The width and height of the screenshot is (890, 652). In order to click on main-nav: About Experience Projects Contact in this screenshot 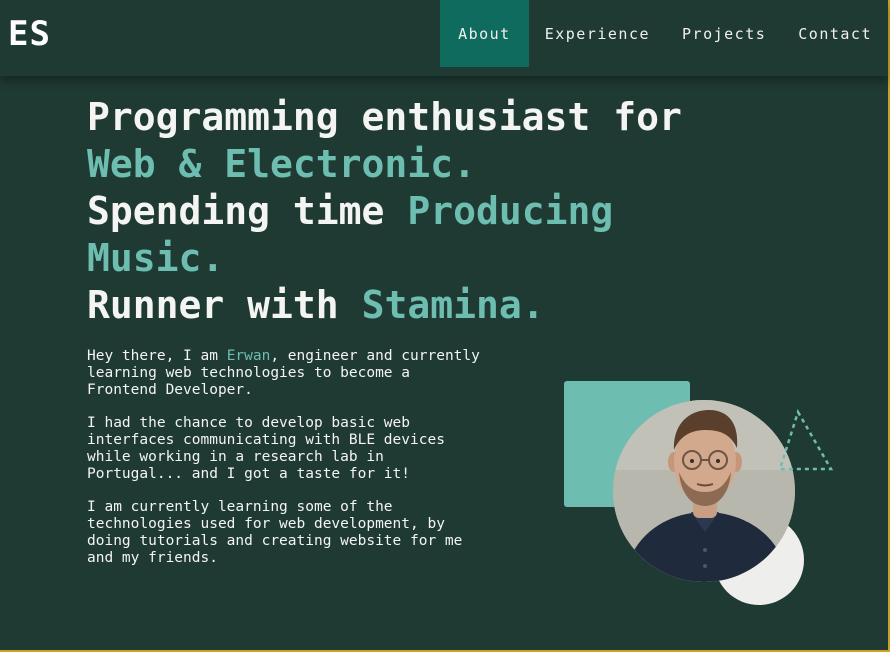, I will do `click(664, 33)`.